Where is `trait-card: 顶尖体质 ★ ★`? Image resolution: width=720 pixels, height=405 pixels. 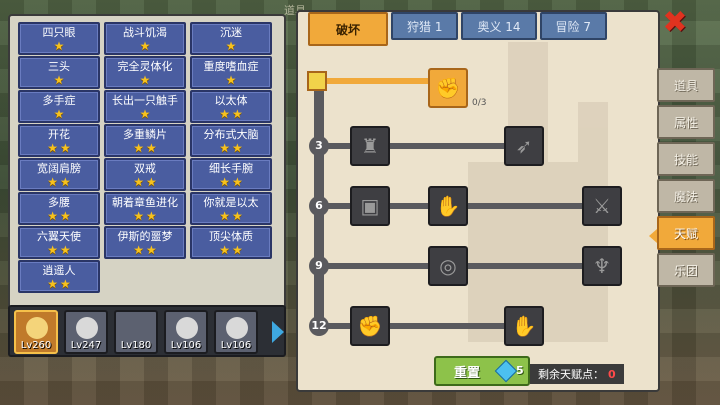
trait-card: 顶尖体质 ★ ★ is located at coordinates (231, 242).